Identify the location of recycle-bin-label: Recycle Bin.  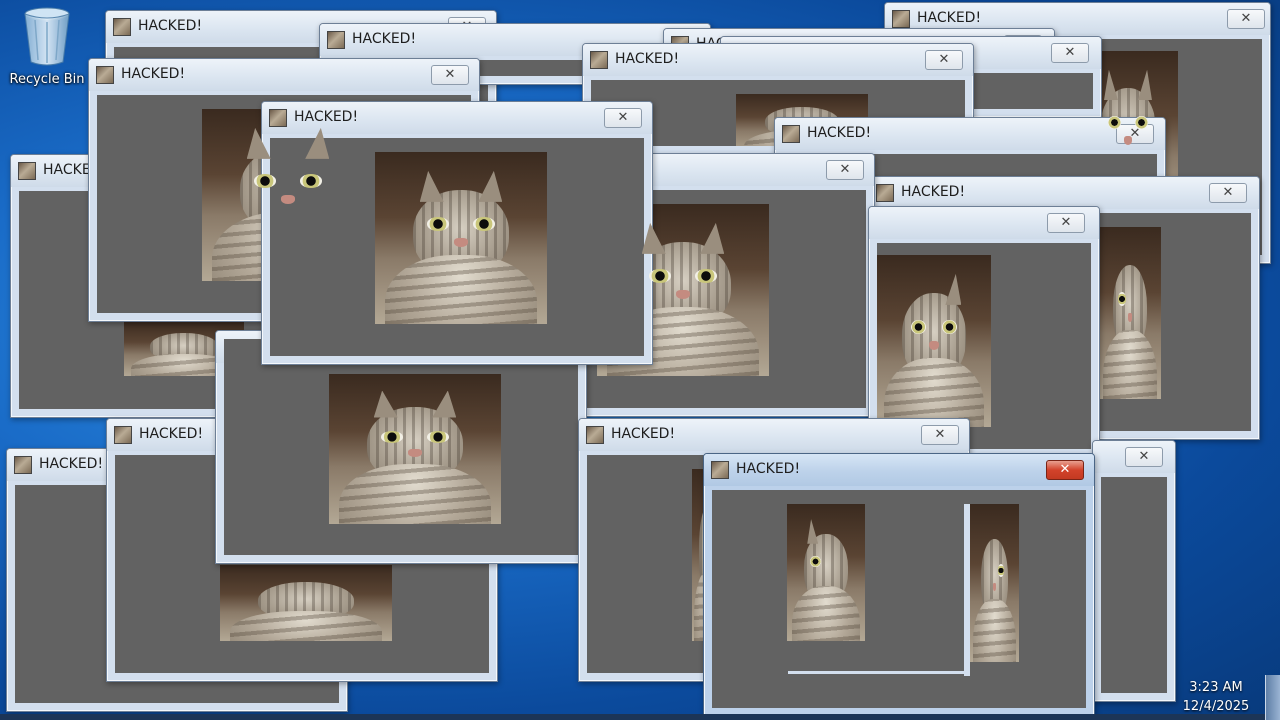
(47, 79).